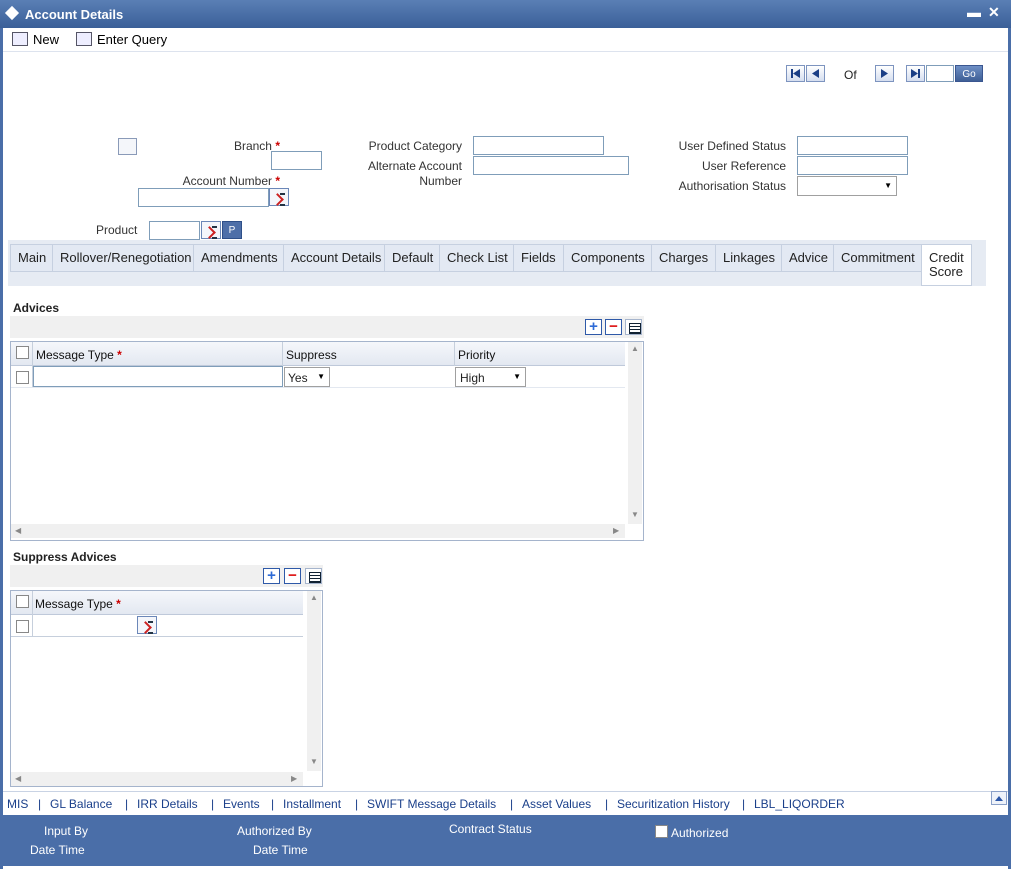  What do you see at coordinates (81, 804) in the screenshot?
I see `link-gl-balance: GL Balance` at bounding box center [81, 804].